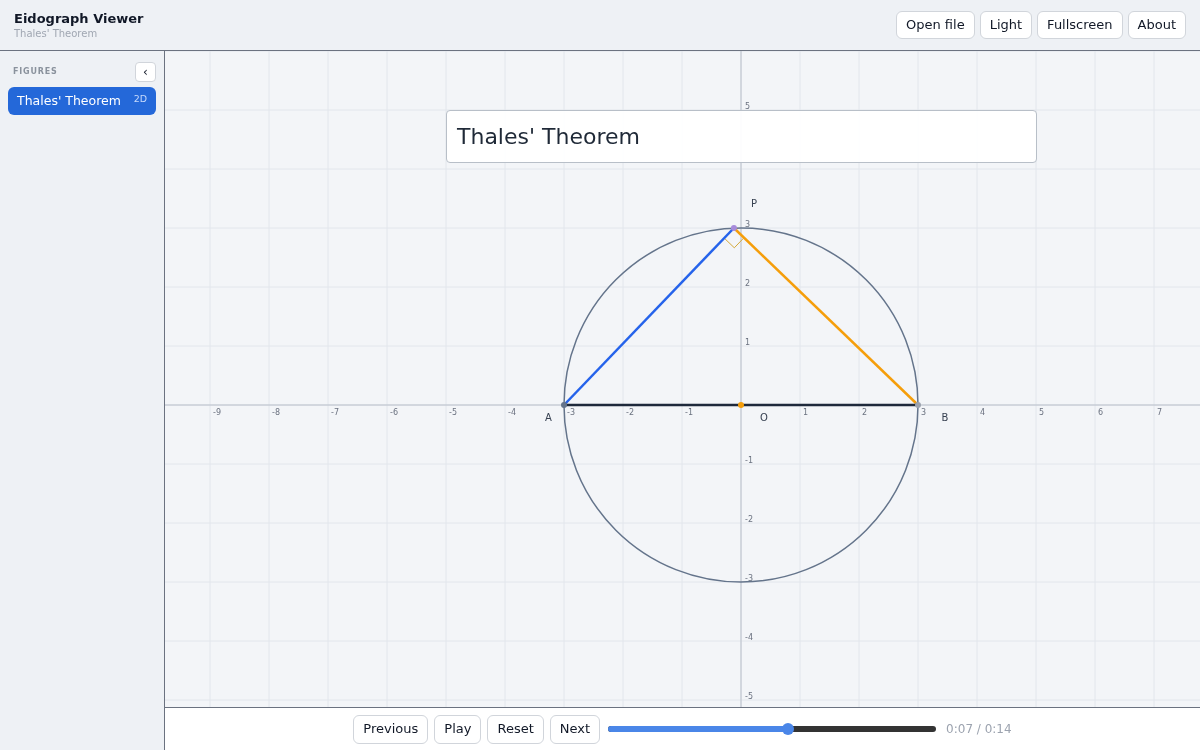 This screenshot has width=1200, height=750. What do you see at coordinates (69, 101) in the screenshot?
I see `figure-name: Thales' Theorem` at bounding box center [69, 101].